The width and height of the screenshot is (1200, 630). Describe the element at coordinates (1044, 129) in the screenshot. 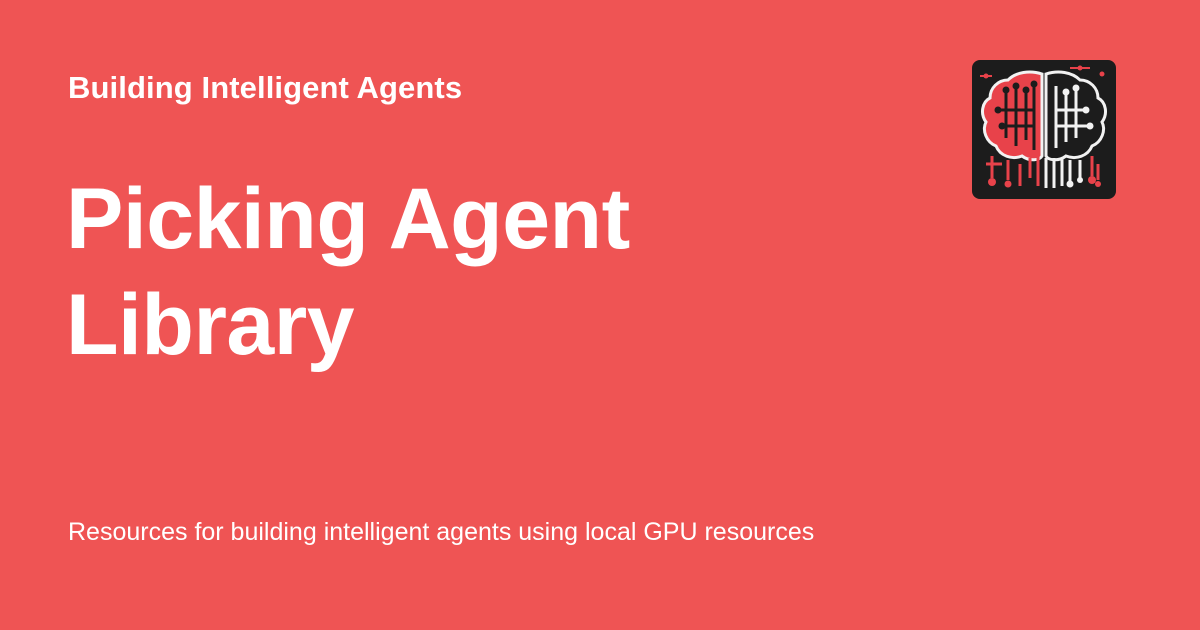

I see `brain-circuit-icon` at that location.